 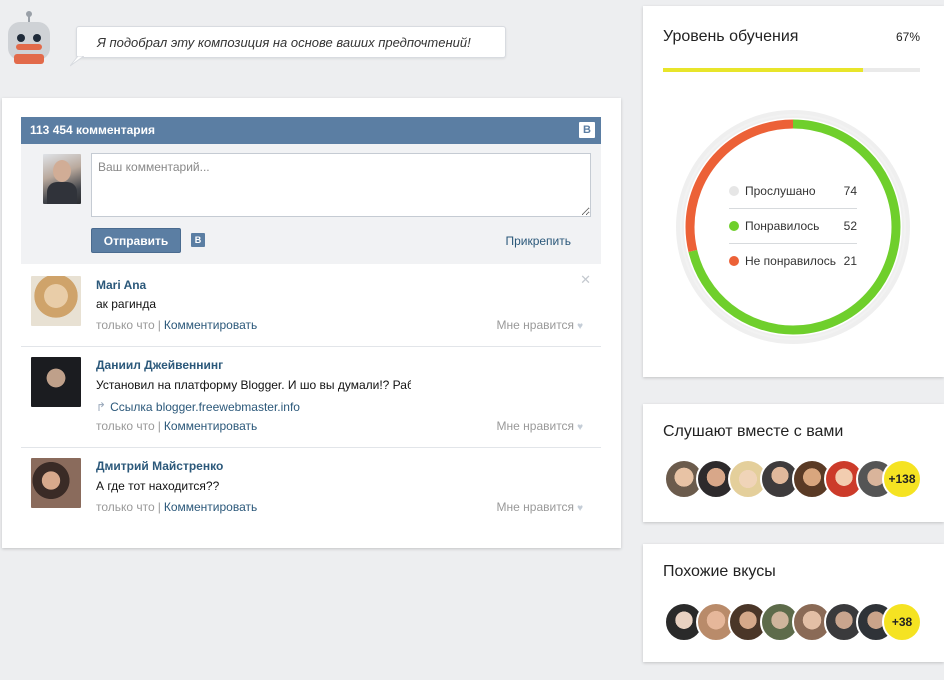 What do you see at coordinates (538, 241) in the screenshot?
I see `attach-link: Прикрепить` at bounding box center [538, 241].